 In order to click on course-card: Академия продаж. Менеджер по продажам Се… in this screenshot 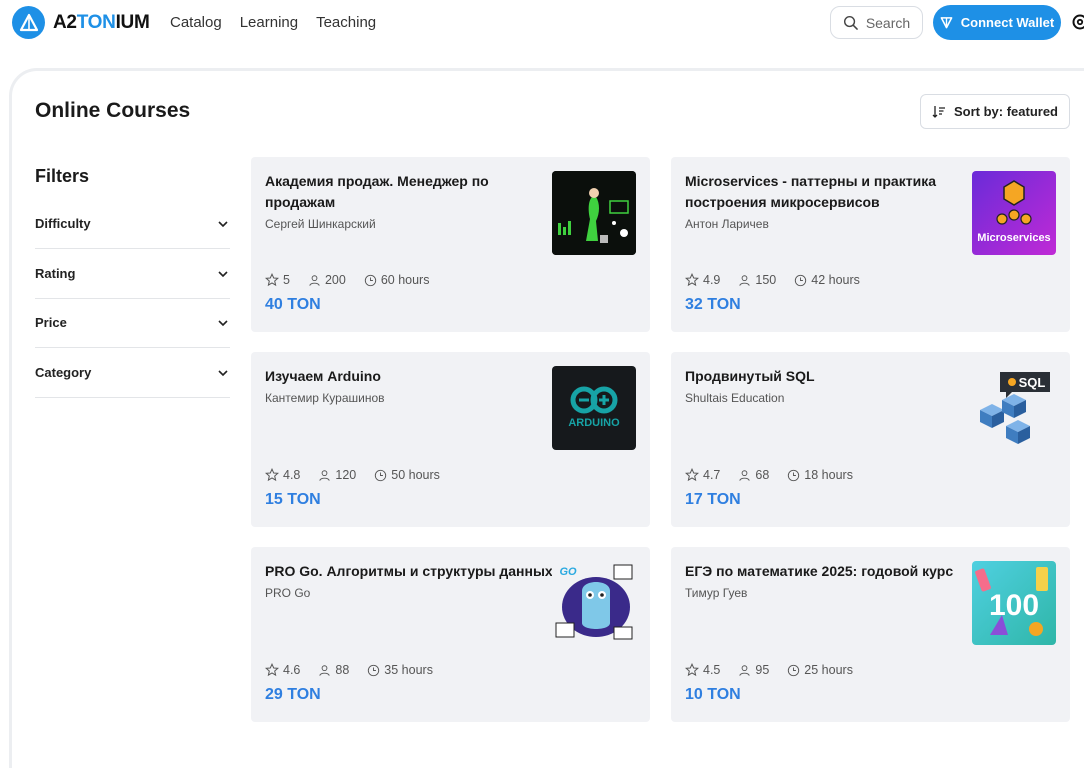, I will do `click(450, 244)`.